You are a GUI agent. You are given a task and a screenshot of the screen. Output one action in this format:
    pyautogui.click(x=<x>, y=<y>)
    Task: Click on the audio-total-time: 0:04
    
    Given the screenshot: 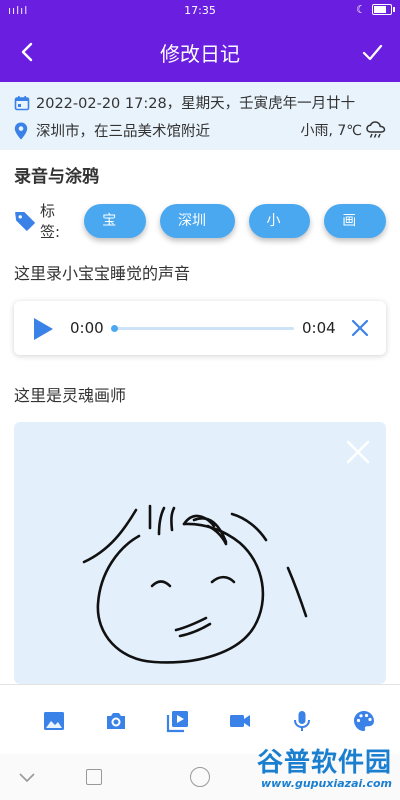 What is the action you would take?
    pyautogui.click(x=319, y=328)
    